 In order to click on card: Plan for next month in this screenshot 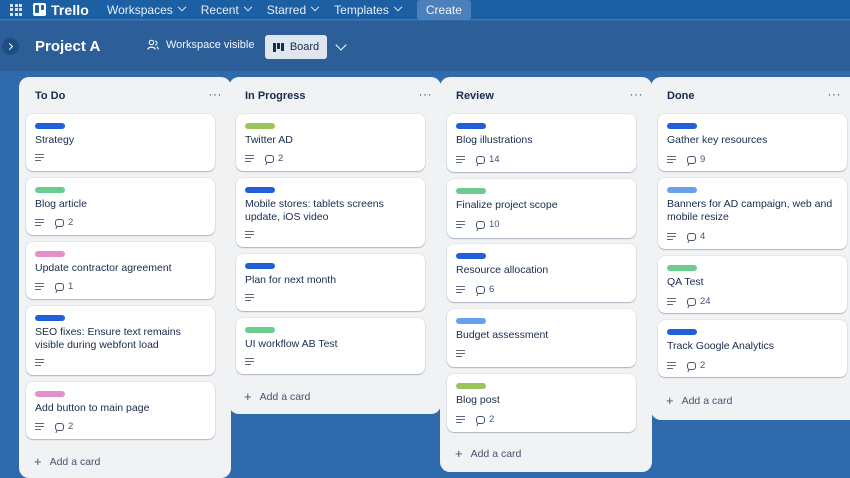, I will do `click(330, 282)`.